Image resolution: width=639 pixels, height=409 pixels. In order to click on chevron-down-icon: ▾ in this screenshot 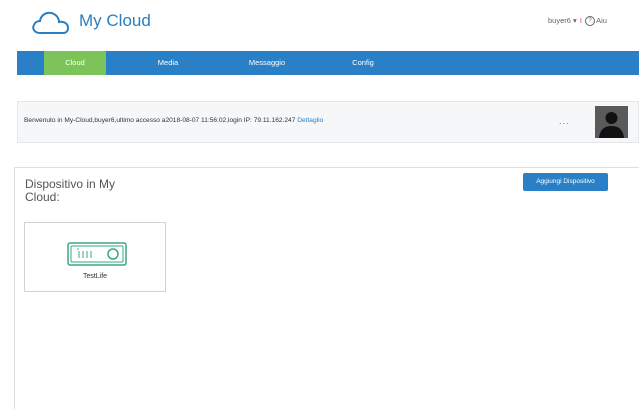, I will do `click(575, 20)`.